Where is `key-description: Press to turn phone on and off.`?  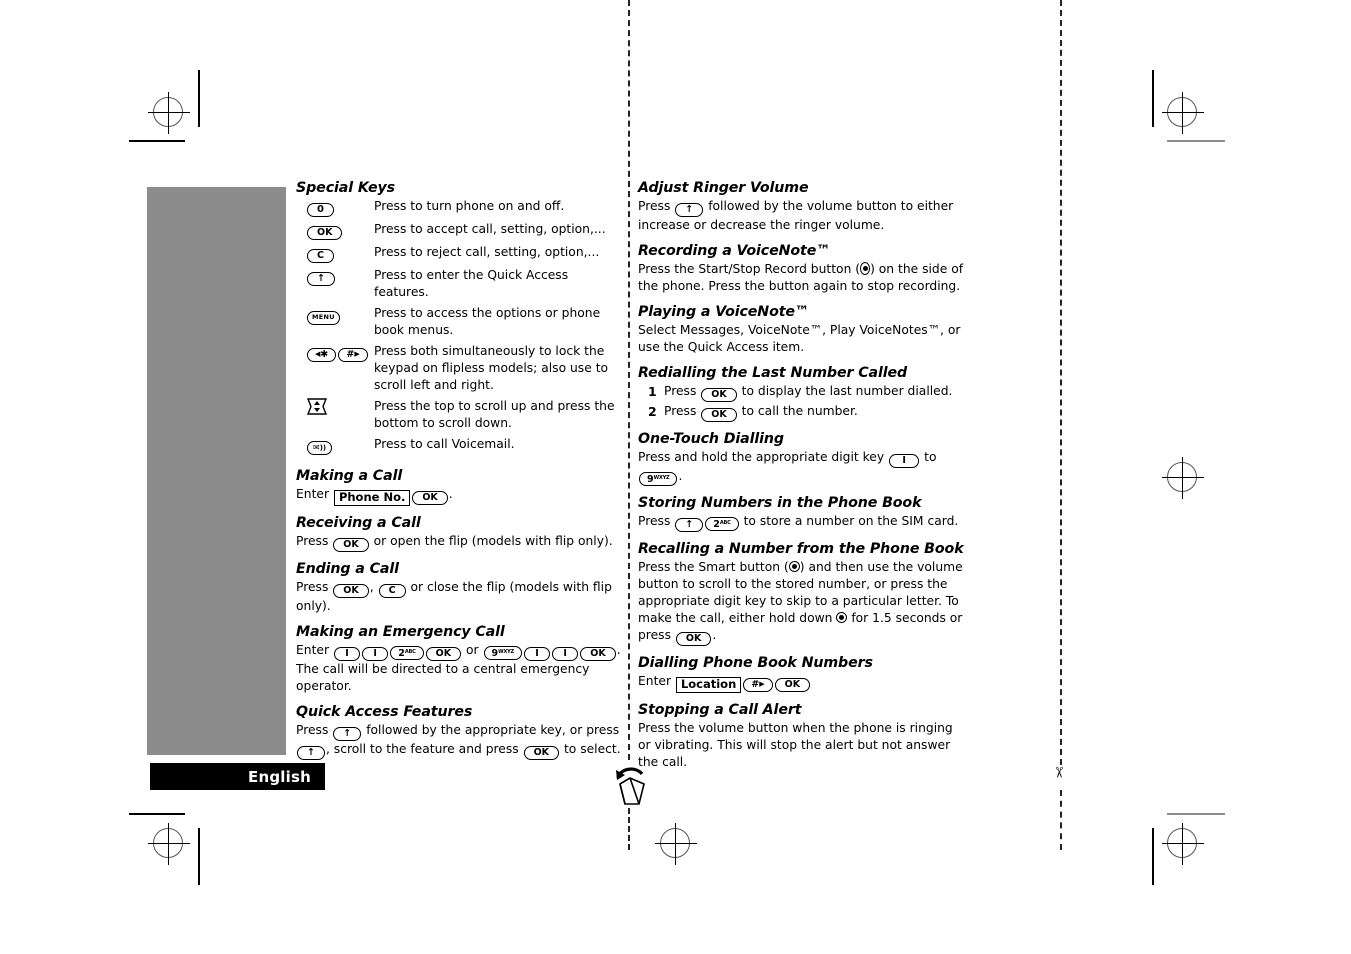
key-description: Press to turn phone on and off. is located at coordinates (469, 206).